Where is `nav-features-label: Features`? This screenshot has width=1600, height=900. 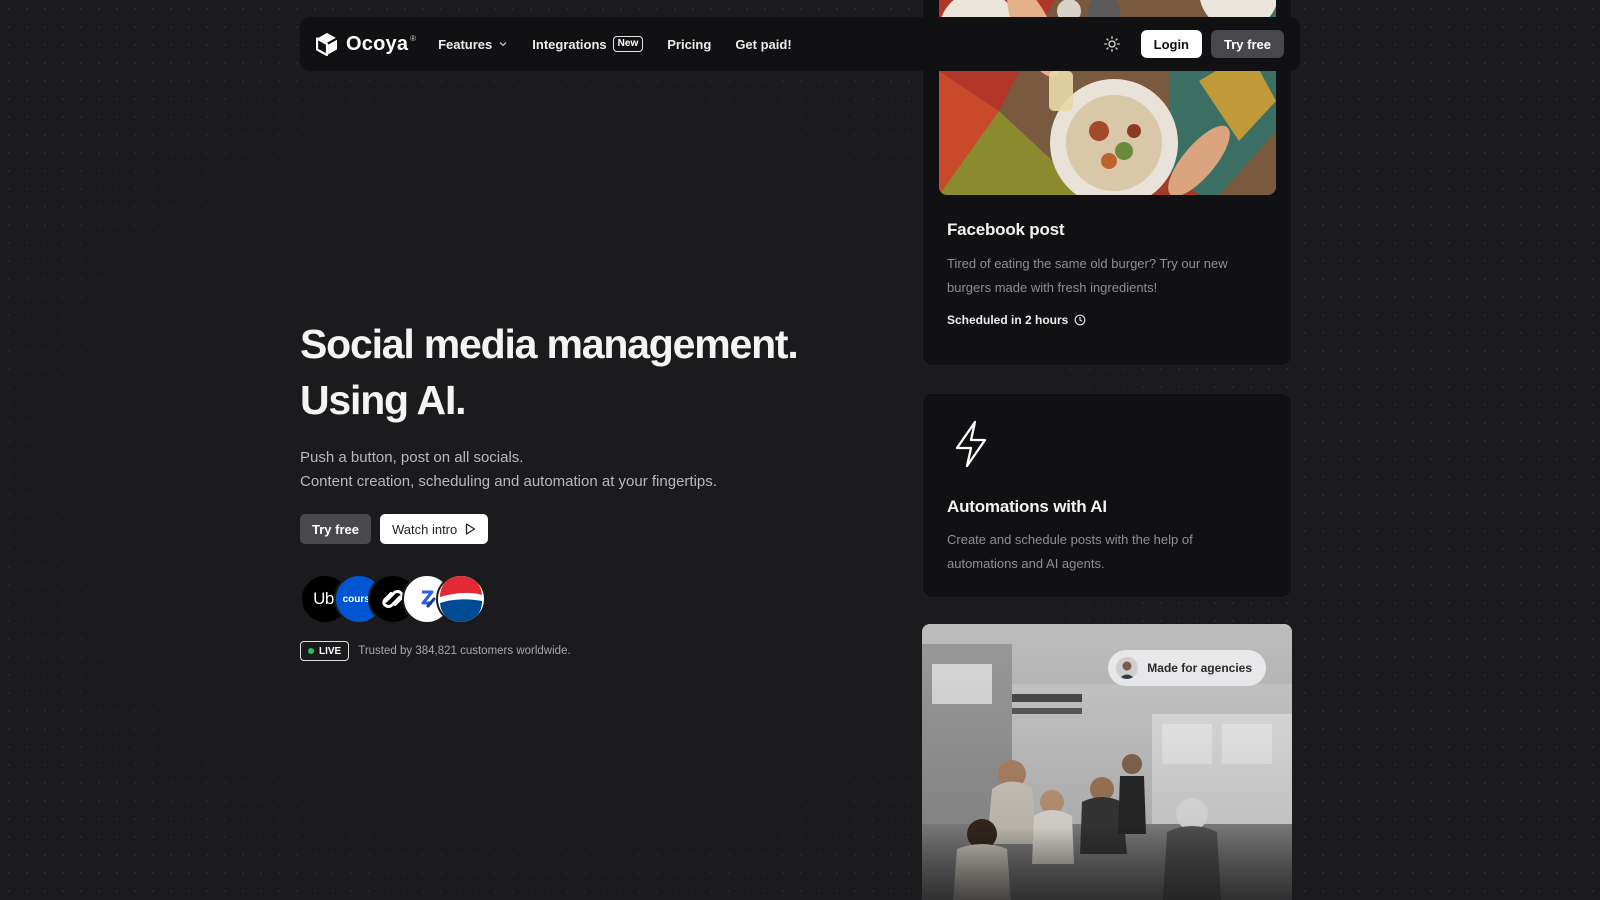 nav-features-label: Features is located at coordinates (465, 44).